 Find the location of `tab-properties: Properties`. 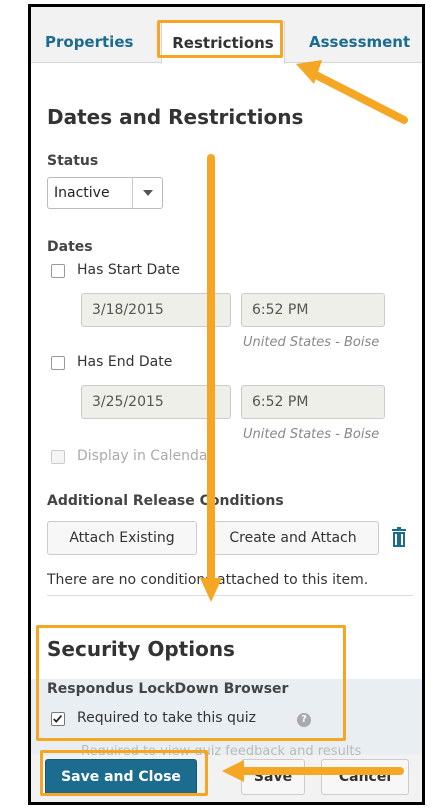

tab-properties: Properties is located at coordinates (104, 42).